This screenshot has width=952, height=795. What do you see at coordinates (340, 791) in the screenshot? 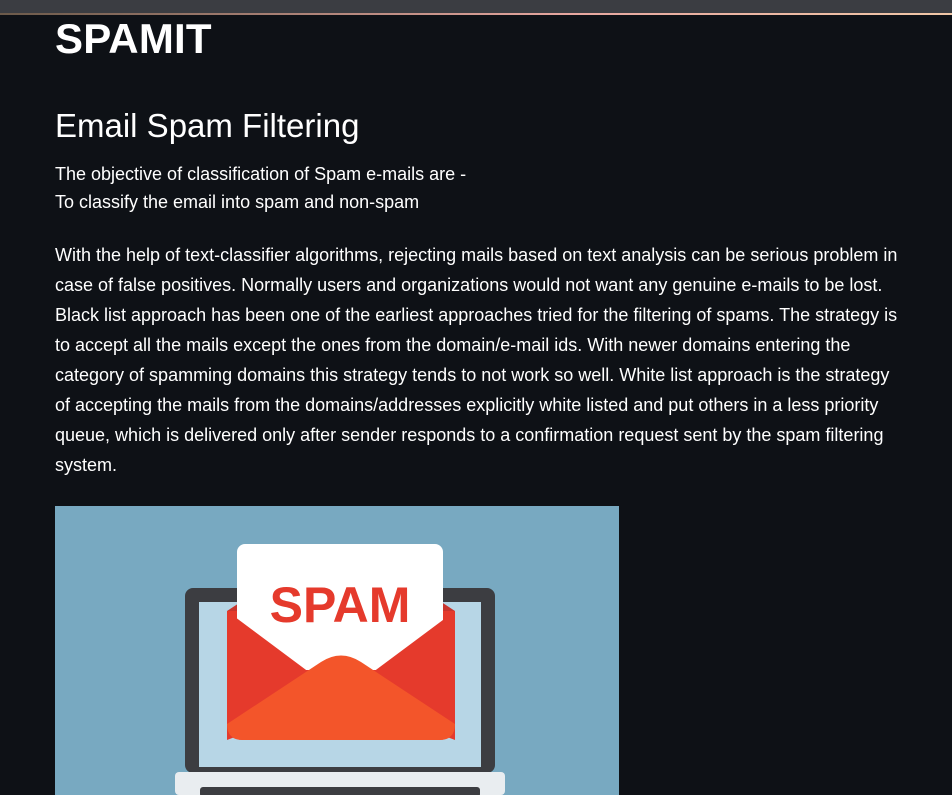
I see `laptop-keyboard` at bounding box center [340, 791].